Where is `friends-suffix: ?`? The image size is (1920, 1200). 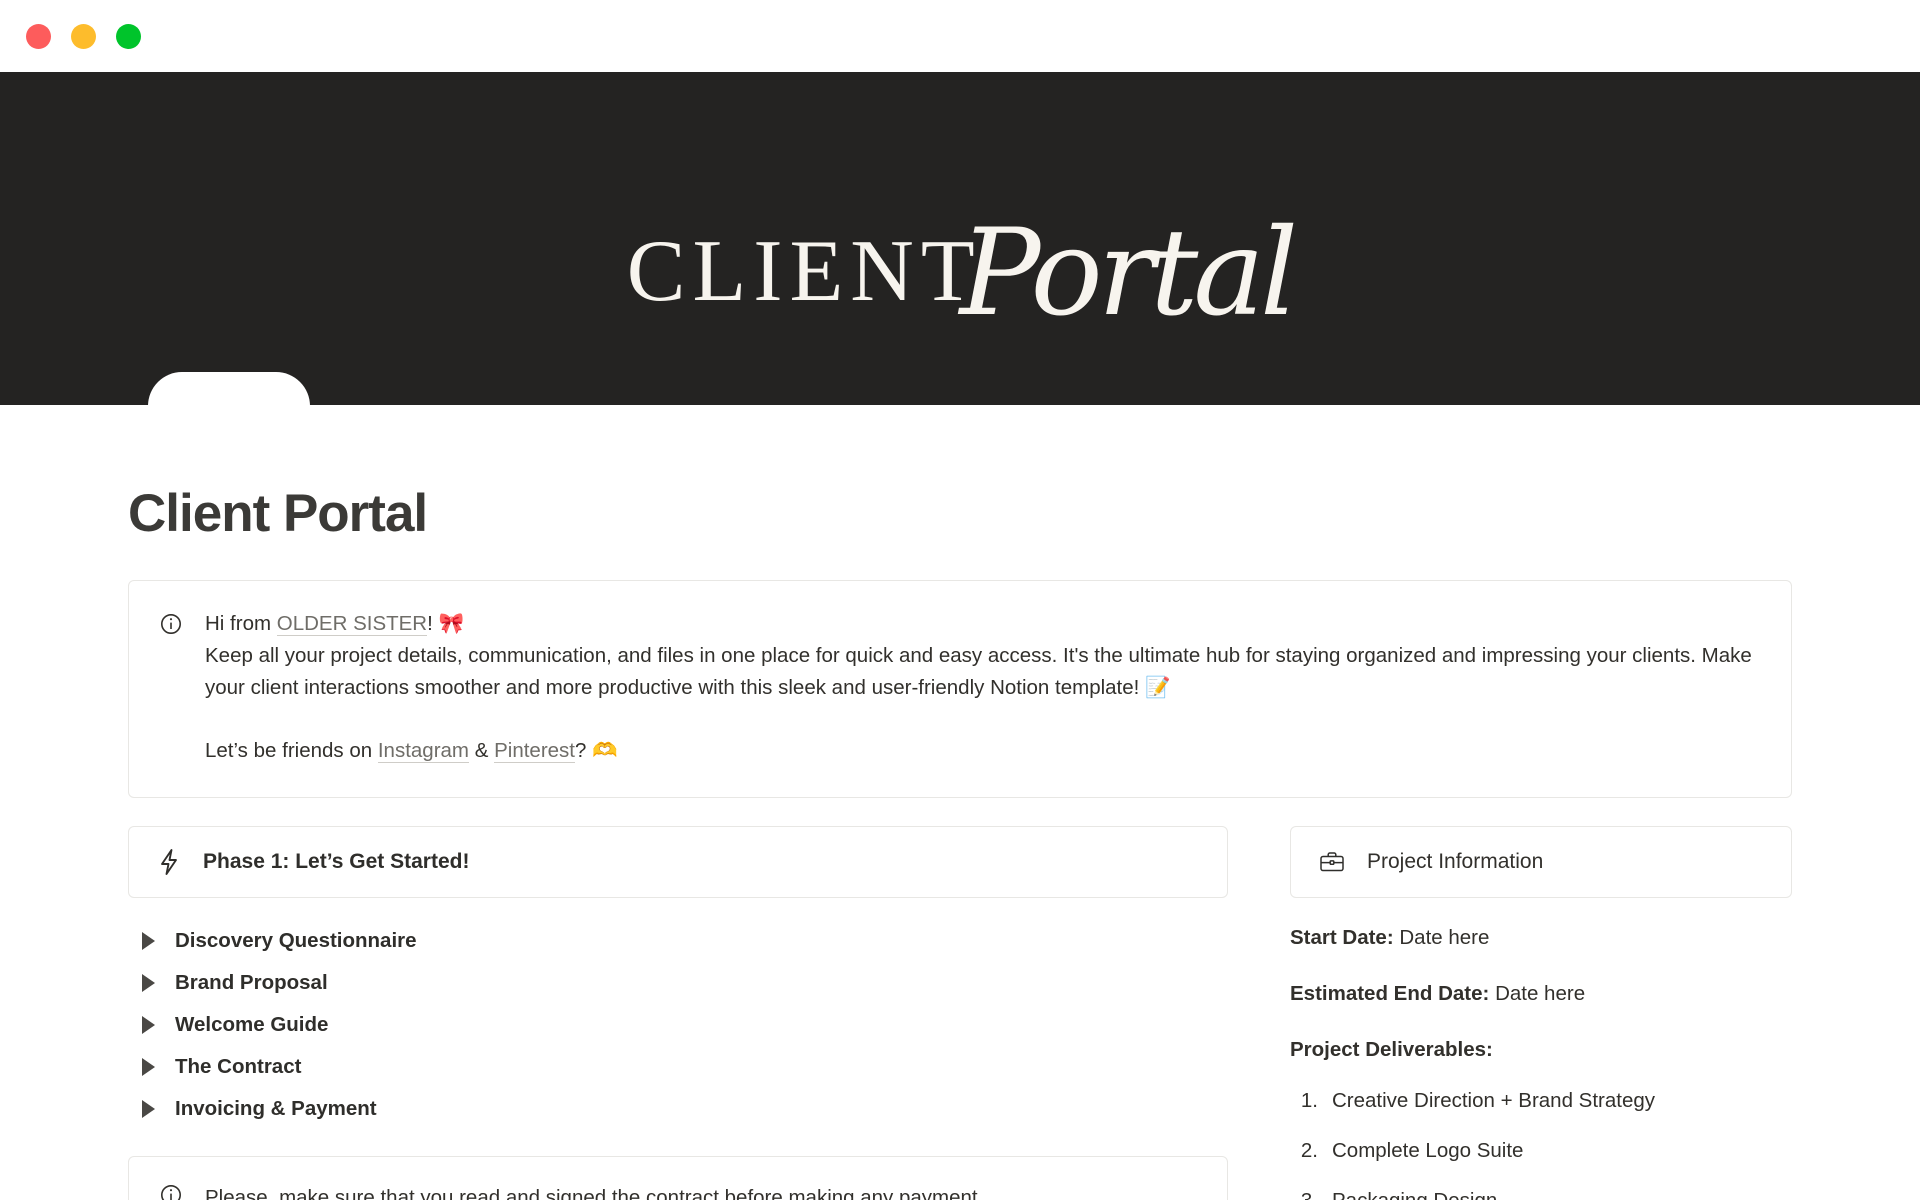 friends-suffix: ? is located at coordinates (584, 750).